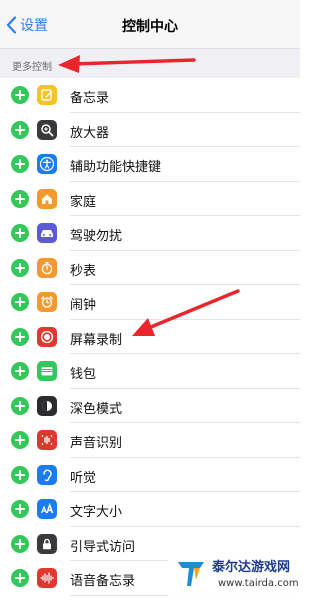 Image resolution: width=320 pixels, height=600 pixels. Describe the element at coordinates (90, 98) in the screenshot. I see `list-item-label: 备忘录` at that location.